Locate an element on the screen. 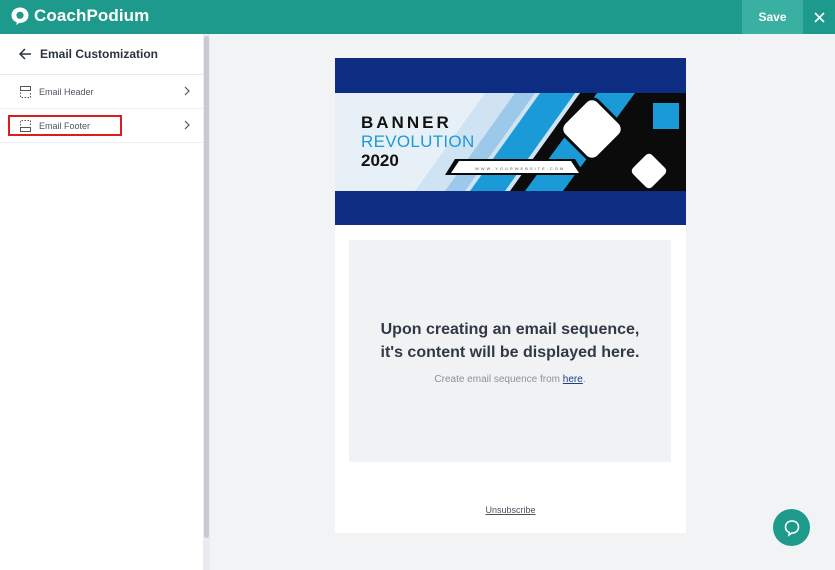 The height and width of the screenshot is (570, 835). app-logo: CoachPodium is located at coordinates (79, 16).